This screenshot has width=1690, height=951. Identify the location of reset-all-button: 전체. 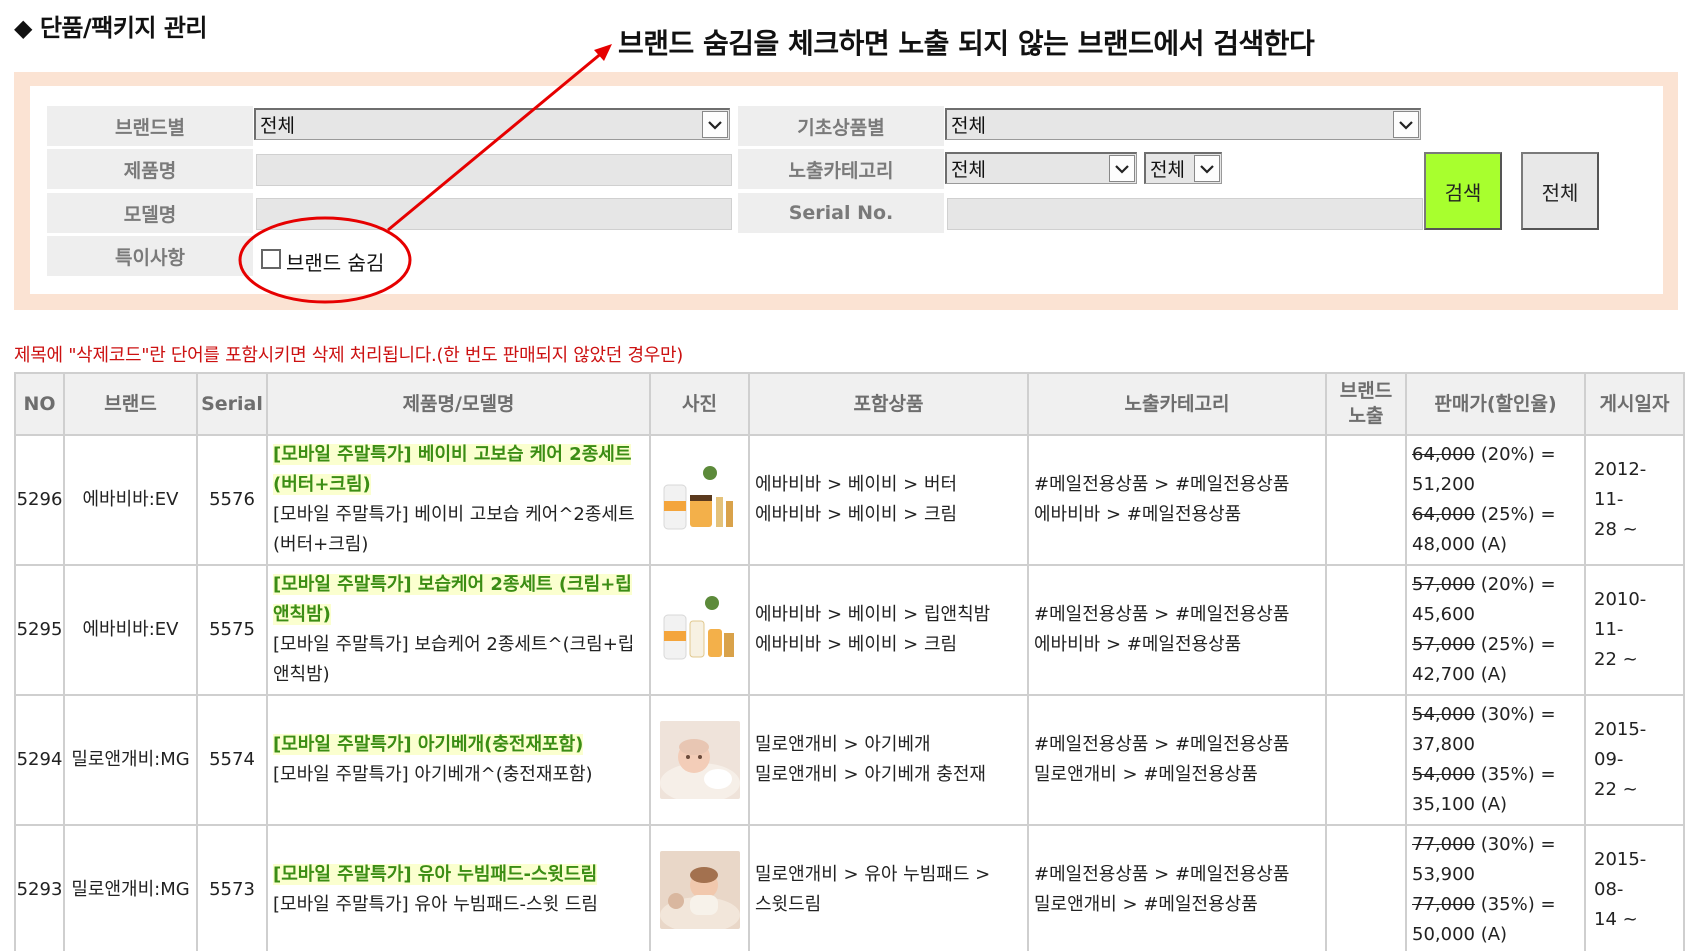
(1560, 191).